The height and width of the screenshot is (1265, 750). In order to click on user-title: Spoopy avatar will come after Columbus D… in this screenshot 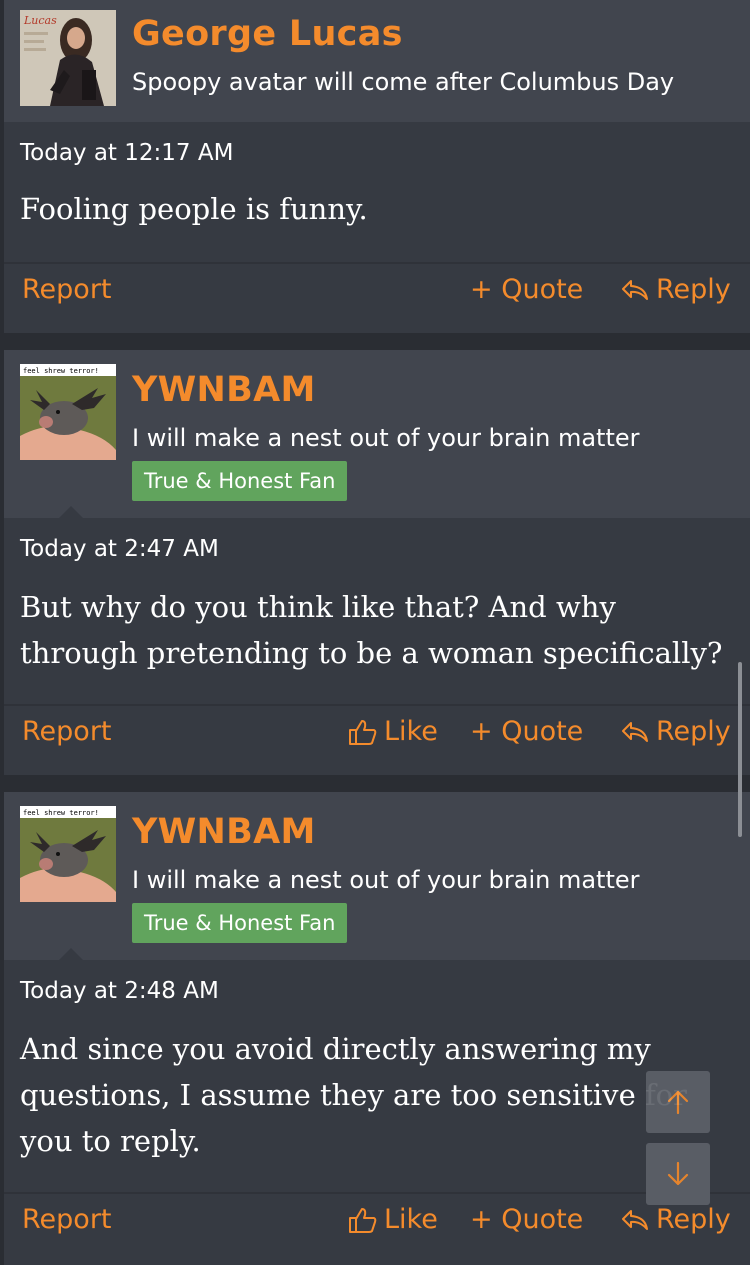, I will do `click(403, 82)`.